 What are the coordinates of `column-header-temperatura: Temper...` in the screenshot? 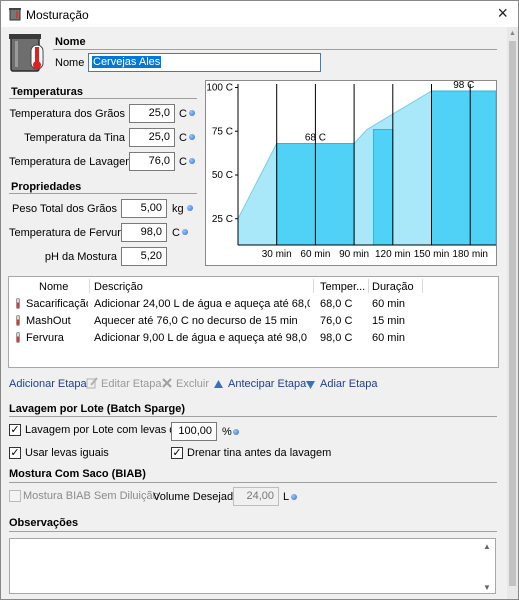 It's located at (342, 287).